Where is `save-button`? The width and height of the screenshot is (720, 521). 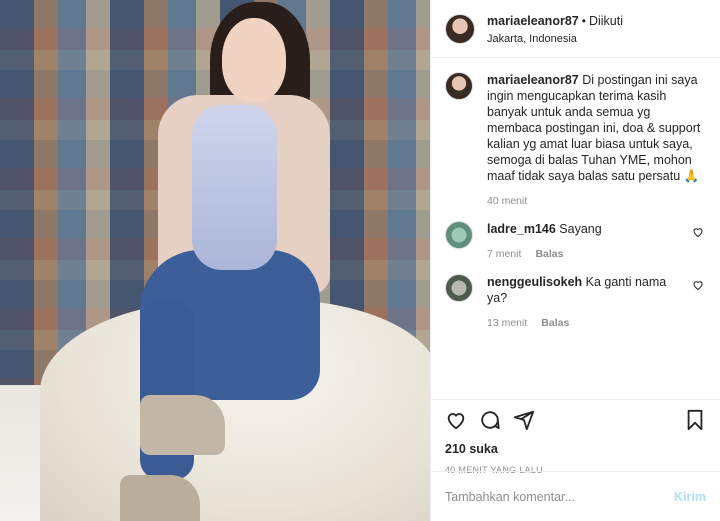
save-button is located at coordinates (695, 422).